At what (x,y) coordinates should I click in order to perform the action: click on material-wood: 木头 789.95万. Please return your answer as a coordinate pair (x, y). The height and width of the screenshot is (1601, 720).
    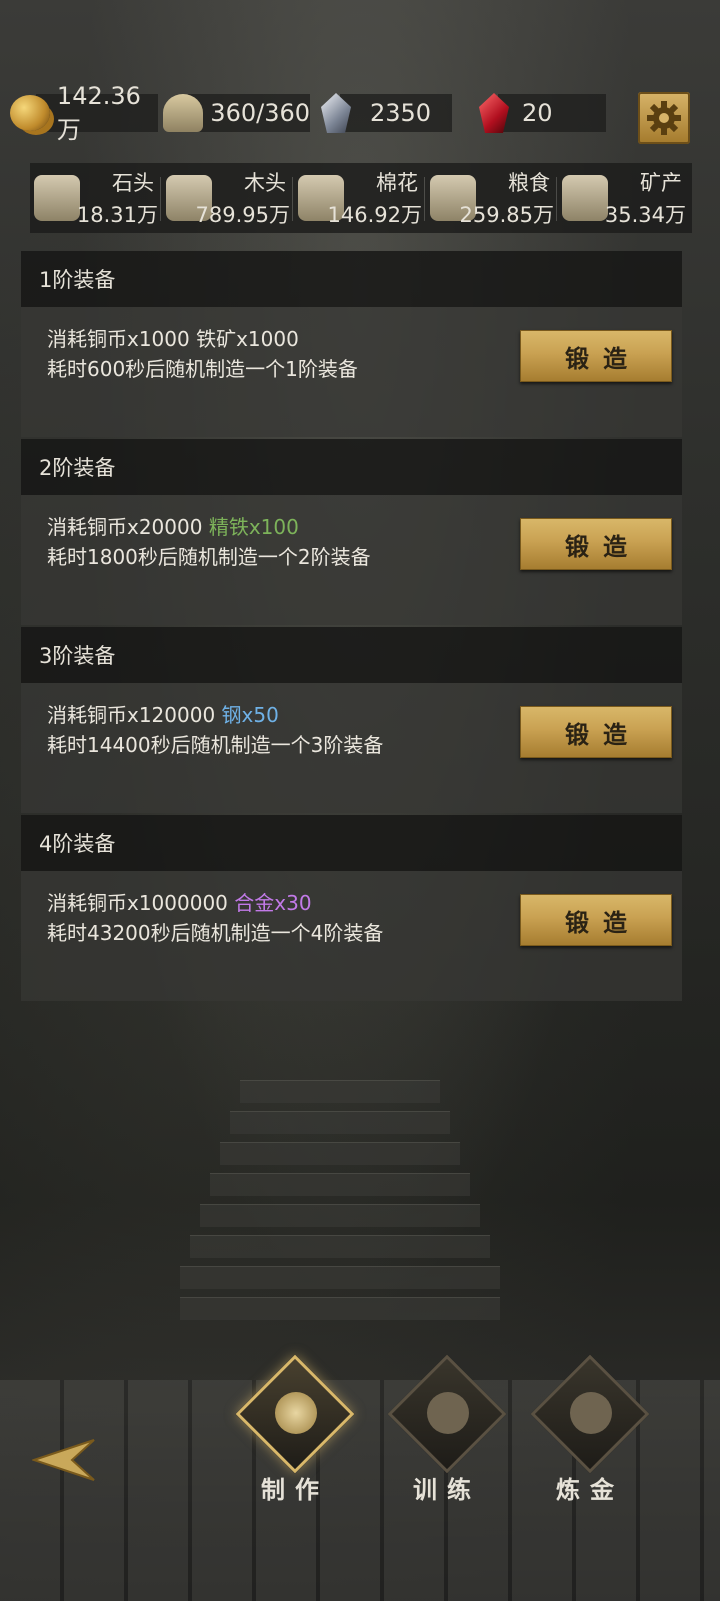
    Looking at the image, I should click on (228, 198).